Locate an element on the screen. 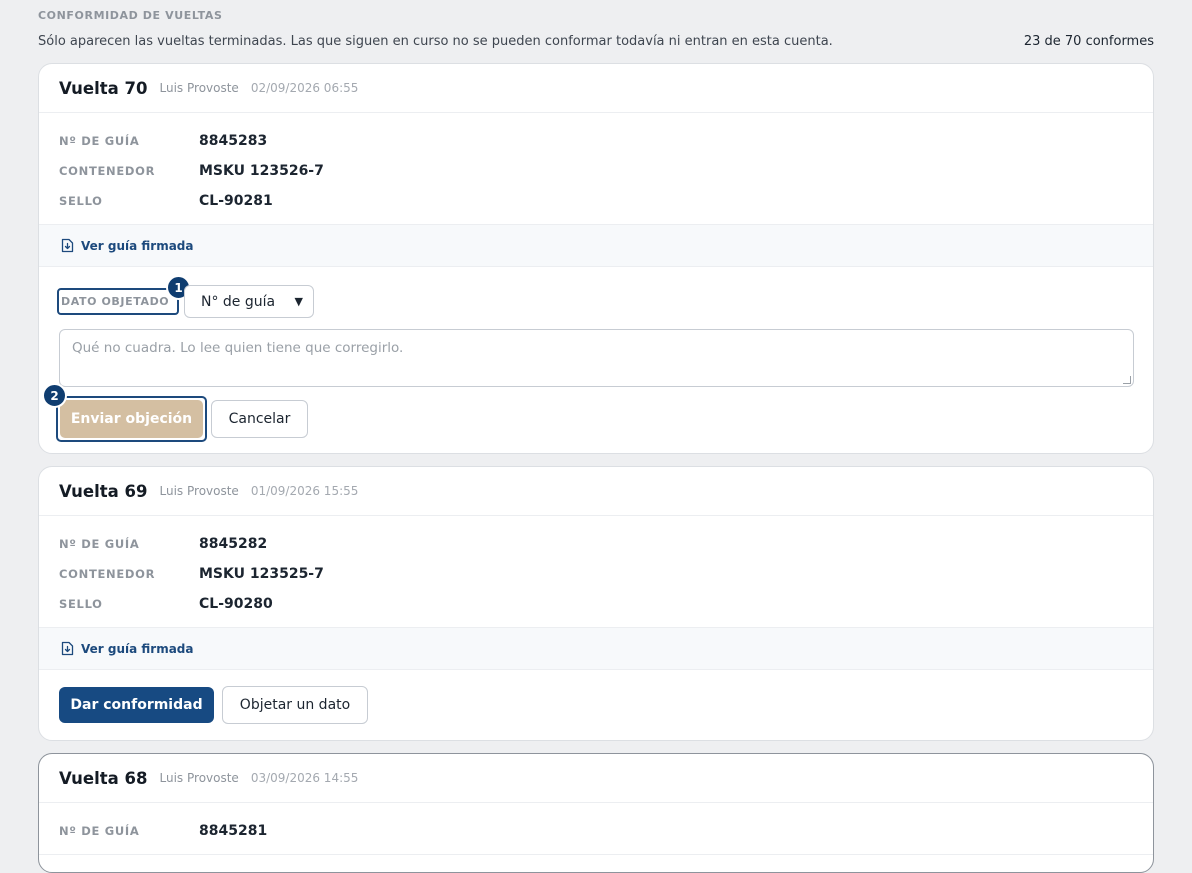 This screenshot has height=873, width=1192. trip-date: 01/09/2026 15:55 is located at coordinates (304, 491).